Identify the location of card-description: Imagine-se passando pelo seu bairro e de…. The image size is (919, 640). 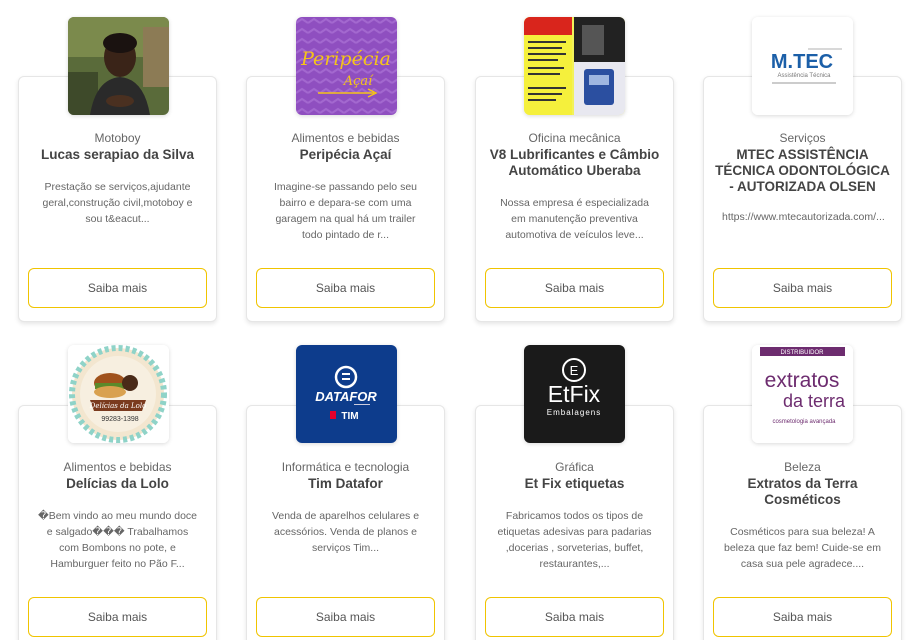
(345, 211).